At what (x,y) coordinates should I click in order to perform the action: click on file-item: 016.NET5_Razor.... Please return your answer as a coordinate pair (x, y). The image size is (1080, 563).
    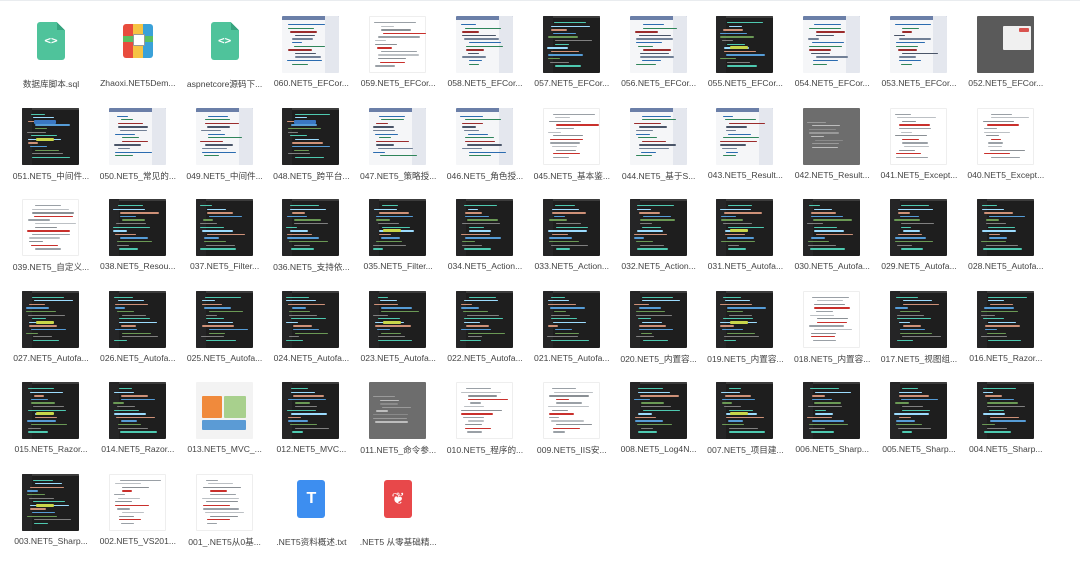
    Looking at the image, I should click on (1006, 333).